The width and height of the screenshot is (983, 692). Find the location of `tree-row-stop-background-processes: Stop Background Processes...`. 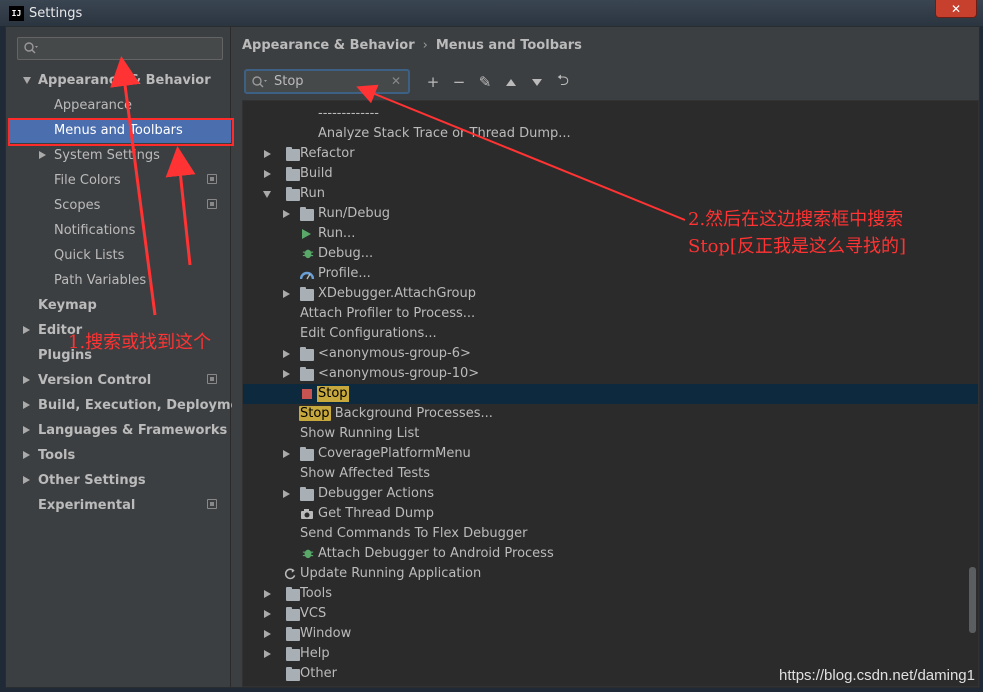

tree-row-stop-background-processes: Stop Background Processes... is located at coordinates (610, 414).